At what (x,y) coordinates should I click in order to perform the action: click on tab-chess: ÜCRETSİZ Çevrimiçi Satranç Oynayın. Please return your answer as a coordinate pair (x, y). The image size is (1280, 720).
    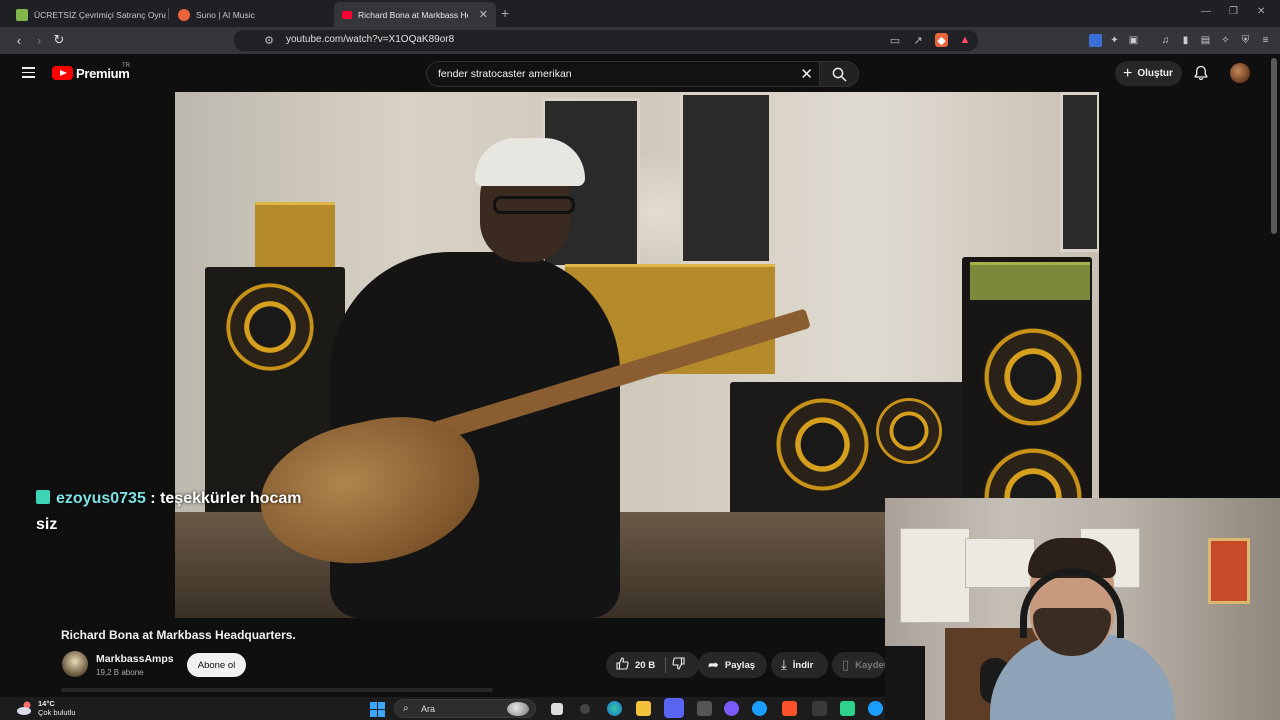
    Looking at the image, I should click on (87, 14).